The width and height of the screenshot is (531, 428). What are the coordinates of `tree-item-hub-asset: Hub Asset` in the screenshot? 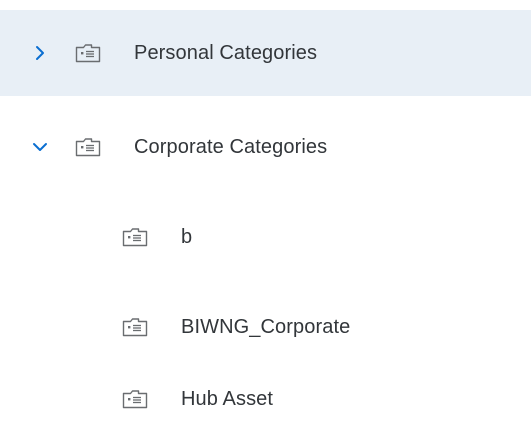 It's located at (265, 399).